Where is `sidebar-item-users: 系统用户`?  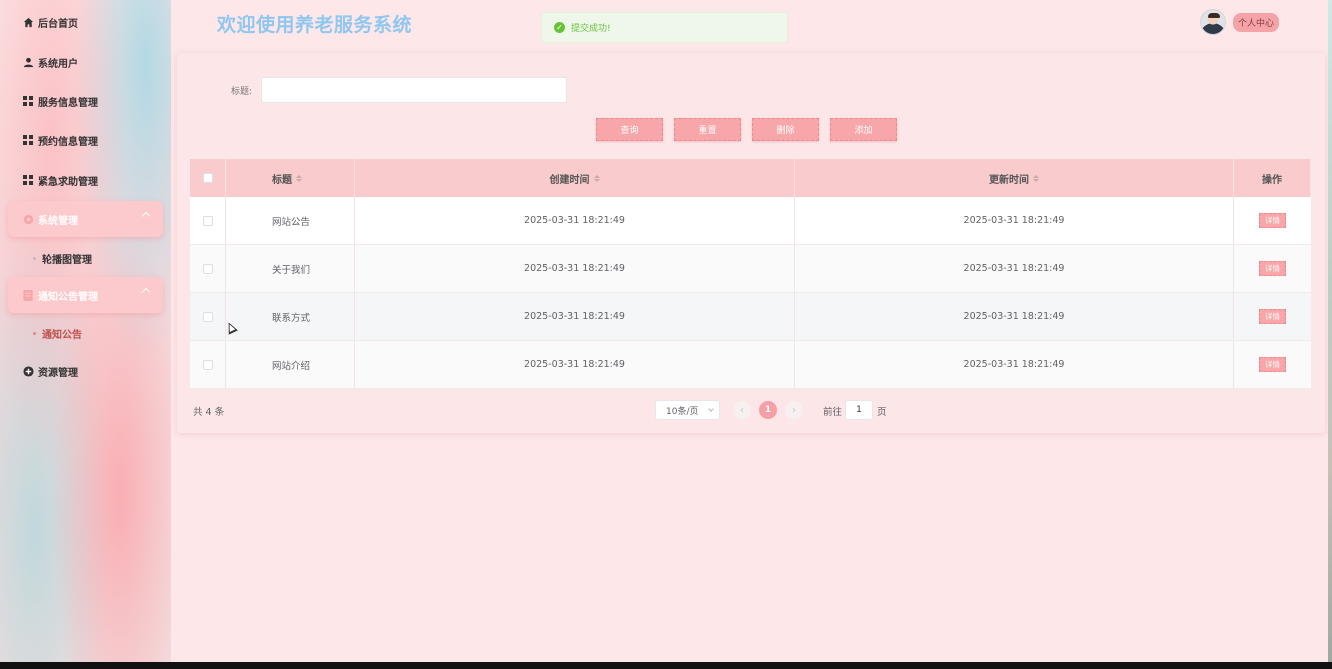 sidebar-item-users: 系统用户 is located at coordinates (85, 62).